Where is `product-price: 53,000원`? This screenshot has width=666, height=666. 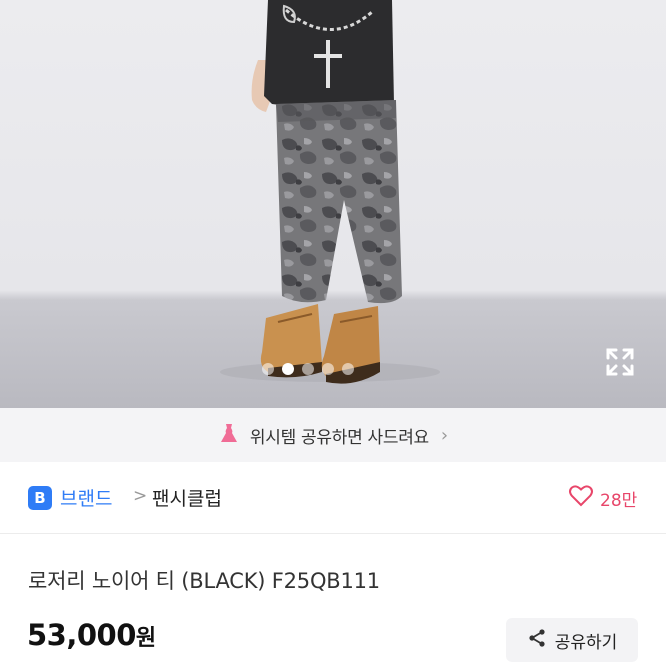 product-price: 53,000원 is located at coordinates (91, 635).